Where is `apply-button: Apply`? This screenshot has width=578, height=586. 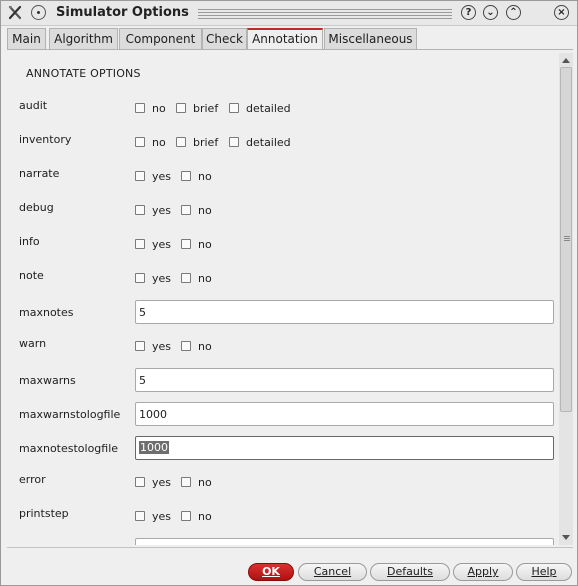 apply-button: Apply is located at coordinates (483, 572).